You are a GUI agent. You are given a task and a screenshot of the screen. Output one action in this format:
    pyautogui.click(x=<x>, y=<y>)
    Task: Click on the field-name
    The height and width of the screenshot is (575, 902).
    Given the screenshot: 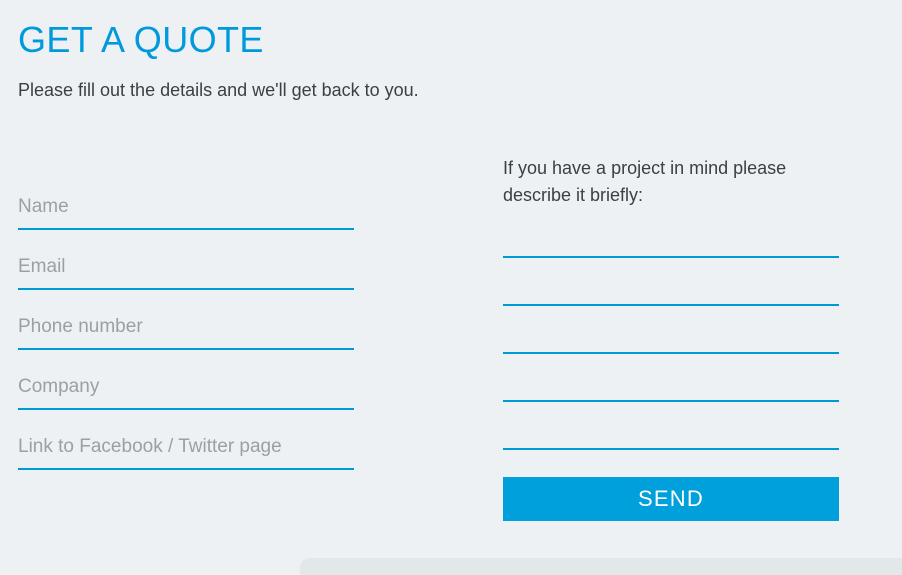 What is the action you would take?
    pyautogui.click(x=186, y=200)
    